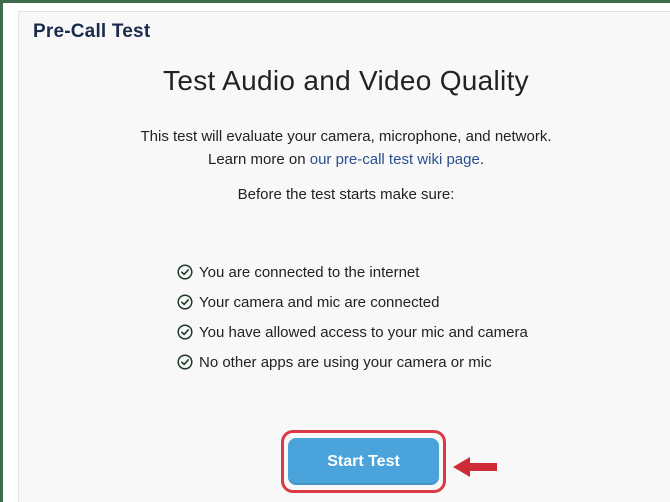 Image resolution: width=670 pixels, height=502 pixels. What do you see at coordinates (319, 302) in the screenshot?
I see `checklist-item-label: Your camera and mic are connected` at bounding box center [319, 302].